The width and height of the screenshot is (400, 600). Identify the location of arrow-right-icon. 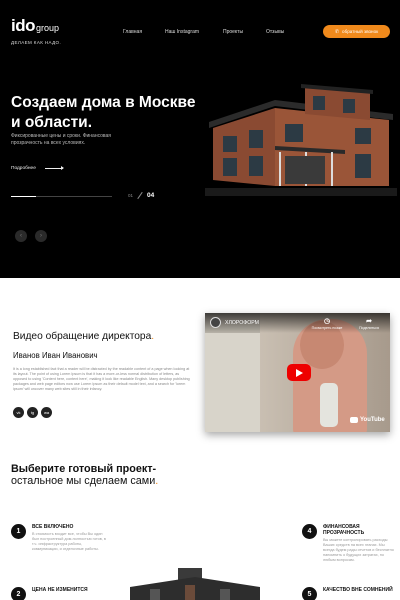
(54, 168).